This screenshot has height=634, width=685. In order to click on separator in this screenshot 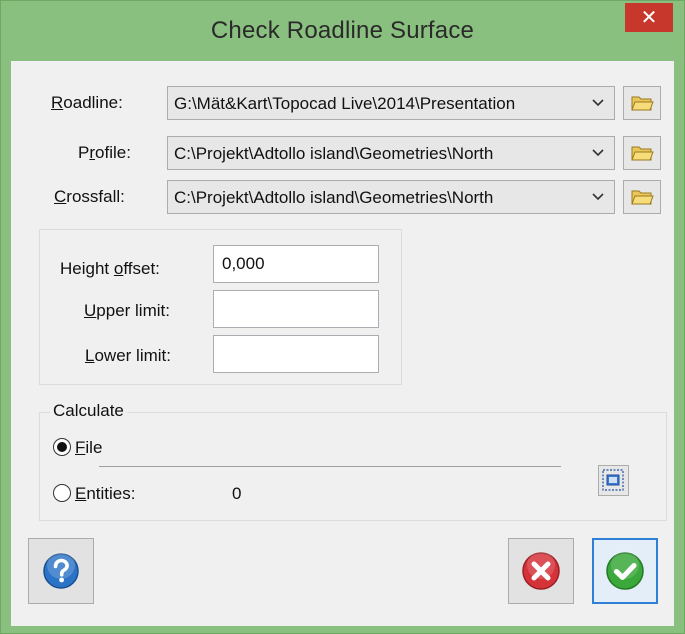, I will do `click(330, 466)`.